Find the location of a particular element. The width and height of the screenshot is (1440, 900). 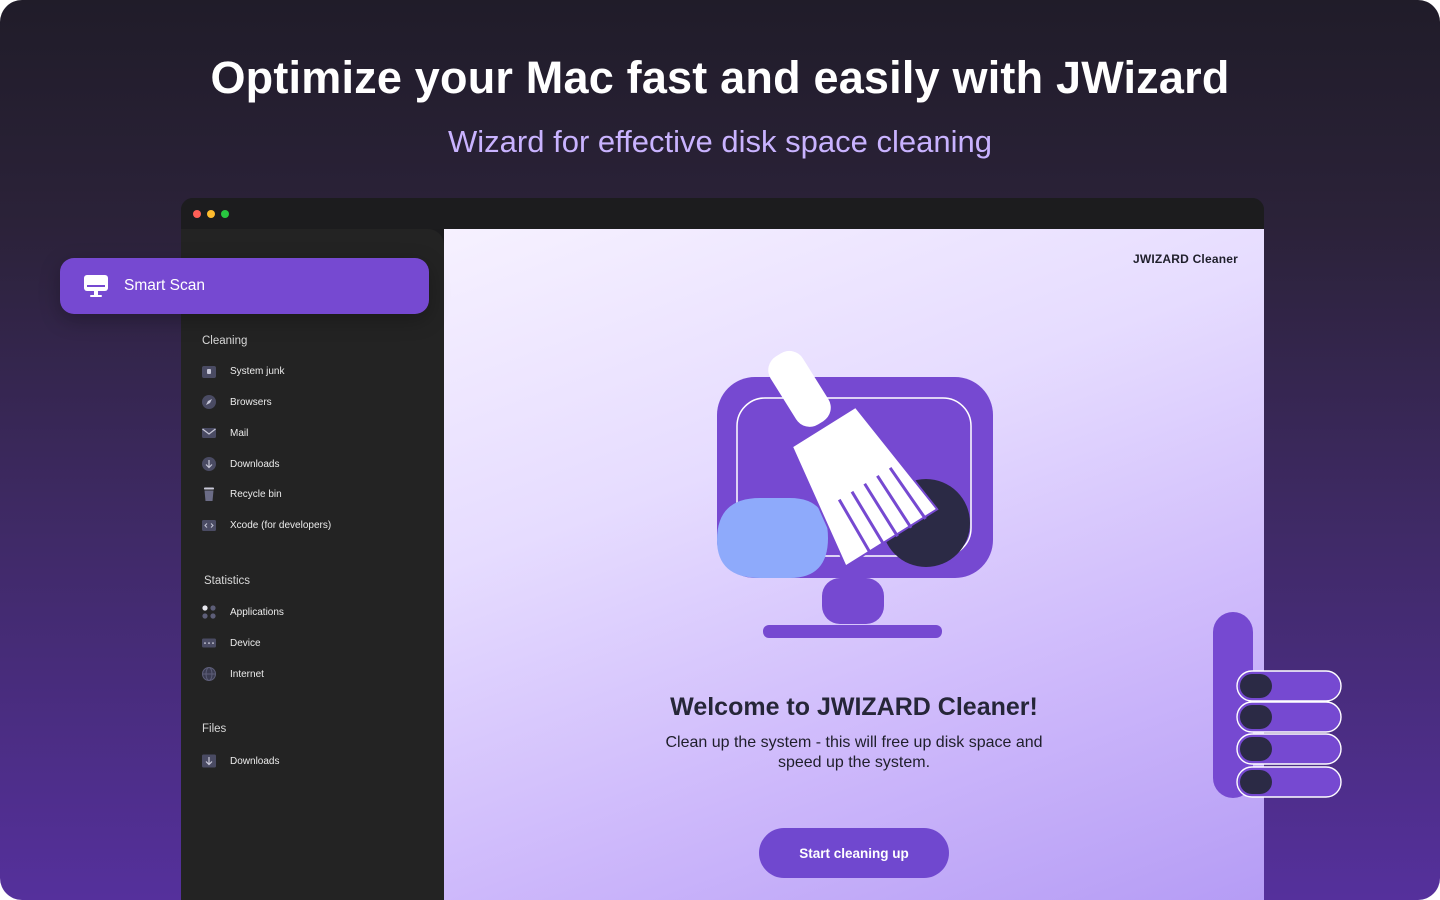

sidebar-item-internet: Internet is located at coordinates (232, 674).